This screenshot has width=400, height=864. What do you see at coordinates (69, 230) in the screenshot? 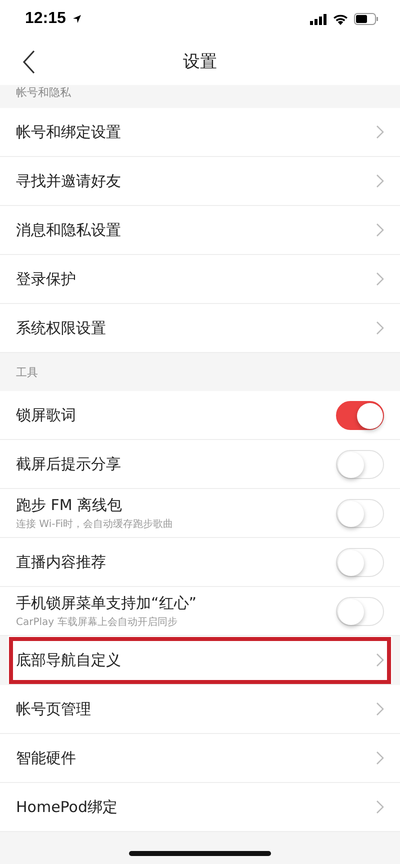
I see `row-label: 消息和隐私设置` at bounding box center [69, 230].